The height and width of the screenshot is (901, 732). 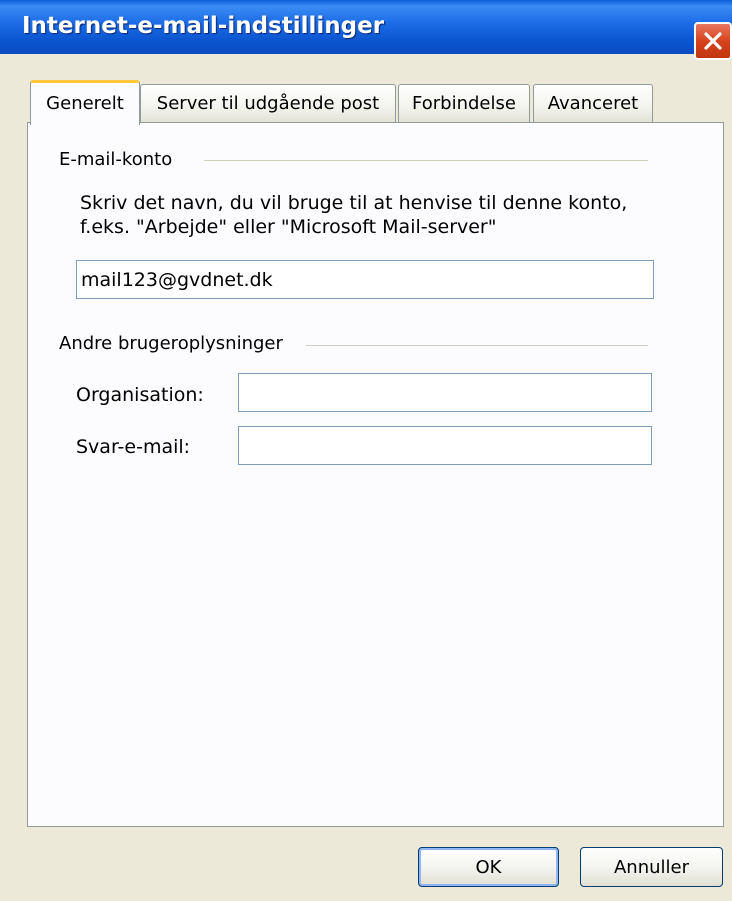 I want to click on organisation-label: Organisation:, so click(x=140, y=395).